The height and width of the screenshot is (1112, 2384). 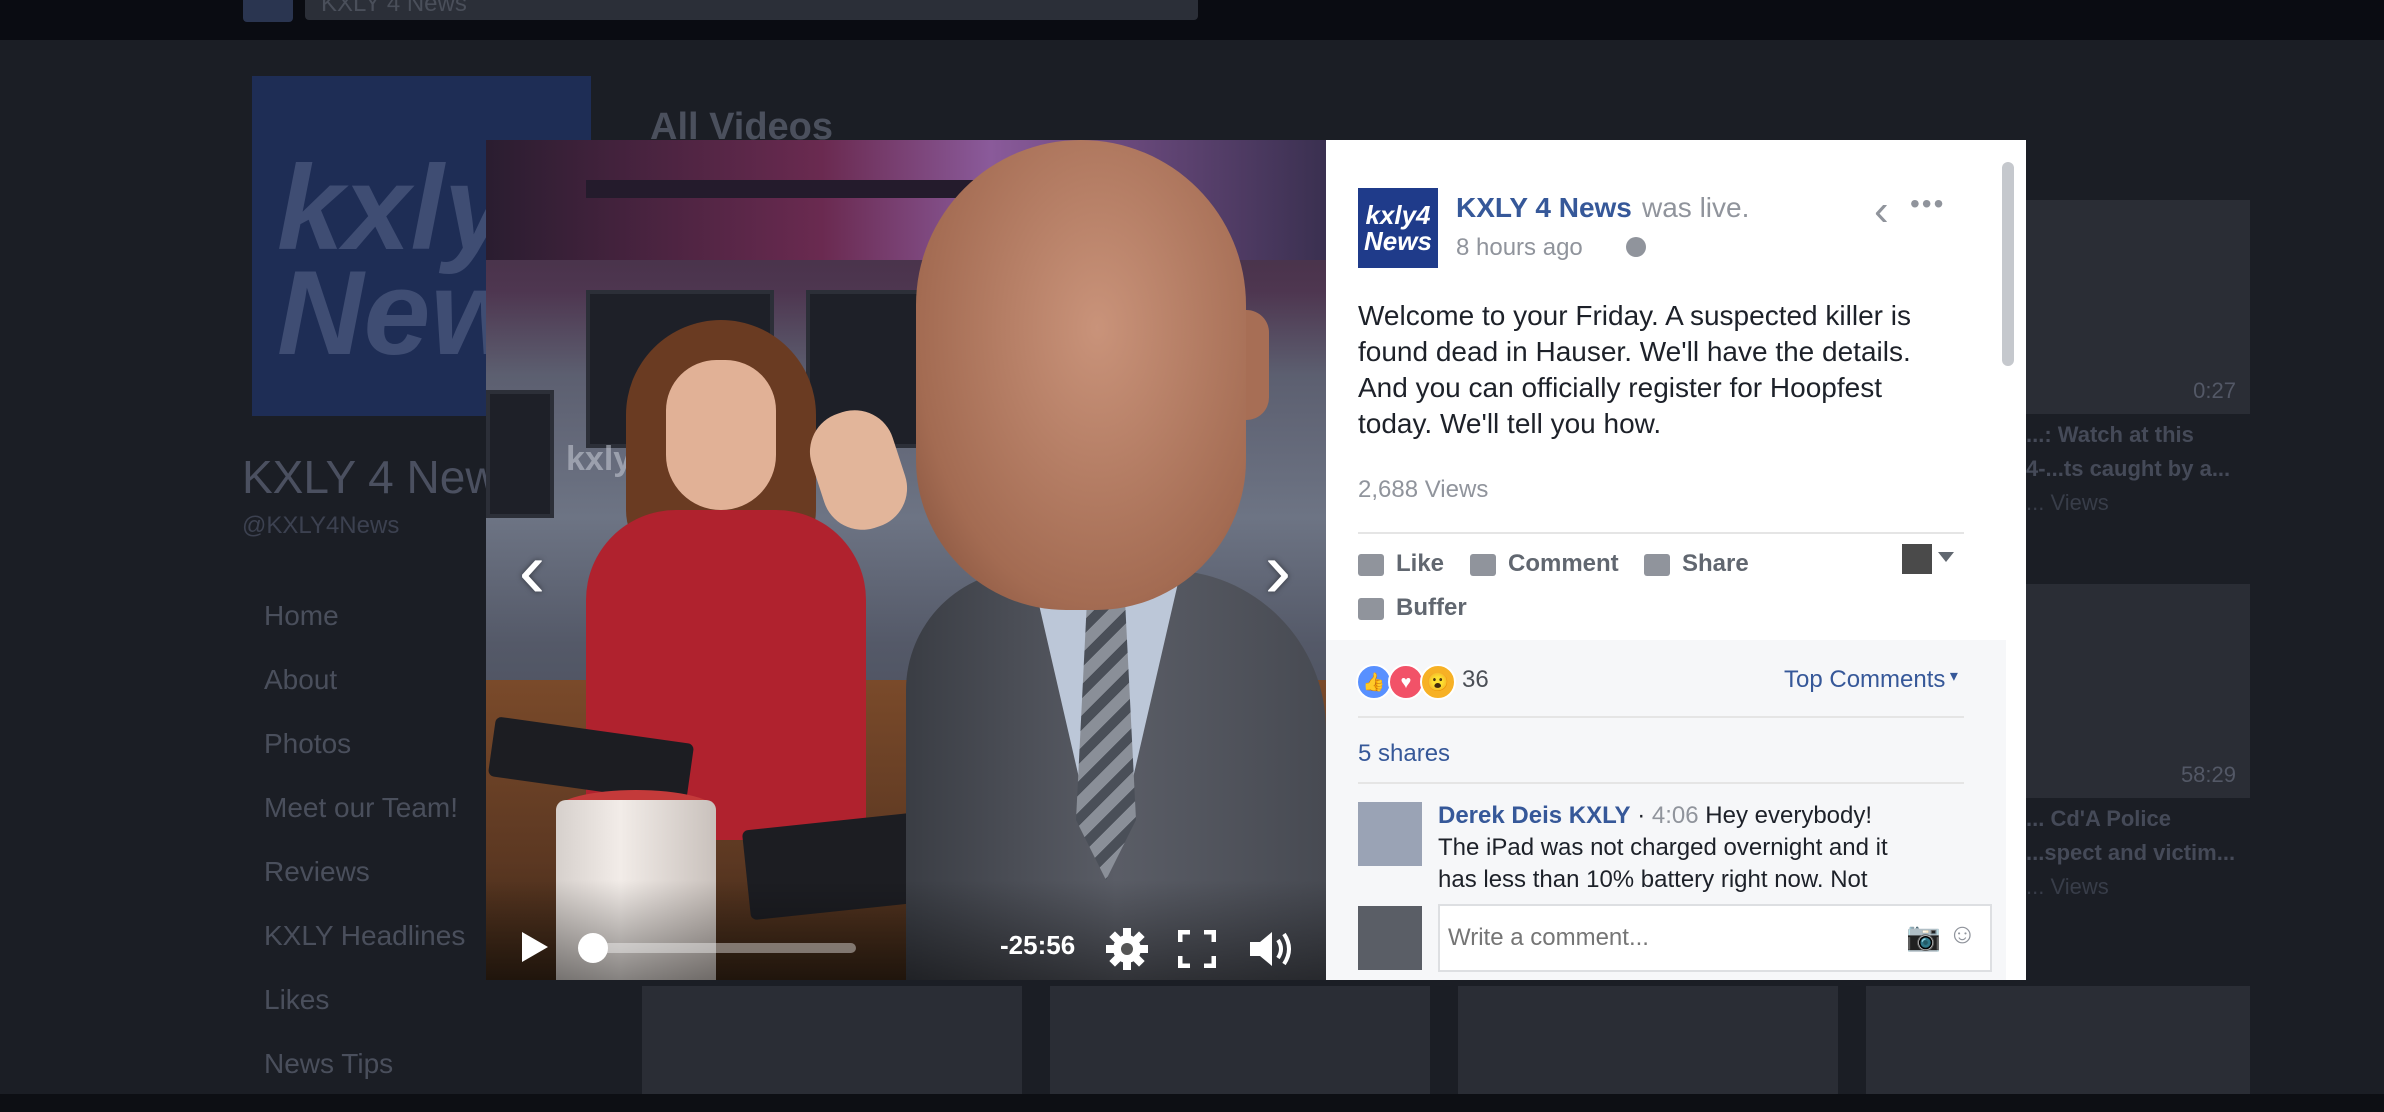 I want to click on buffer-stack-icon, so click(x=1371, y=608).